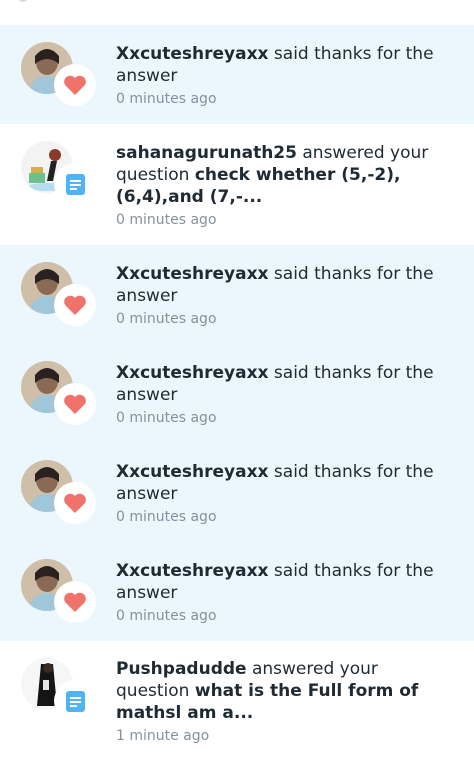 The image size is (474, 757). I want to click on username-link: sahanagurunath25, so click(206, 153).